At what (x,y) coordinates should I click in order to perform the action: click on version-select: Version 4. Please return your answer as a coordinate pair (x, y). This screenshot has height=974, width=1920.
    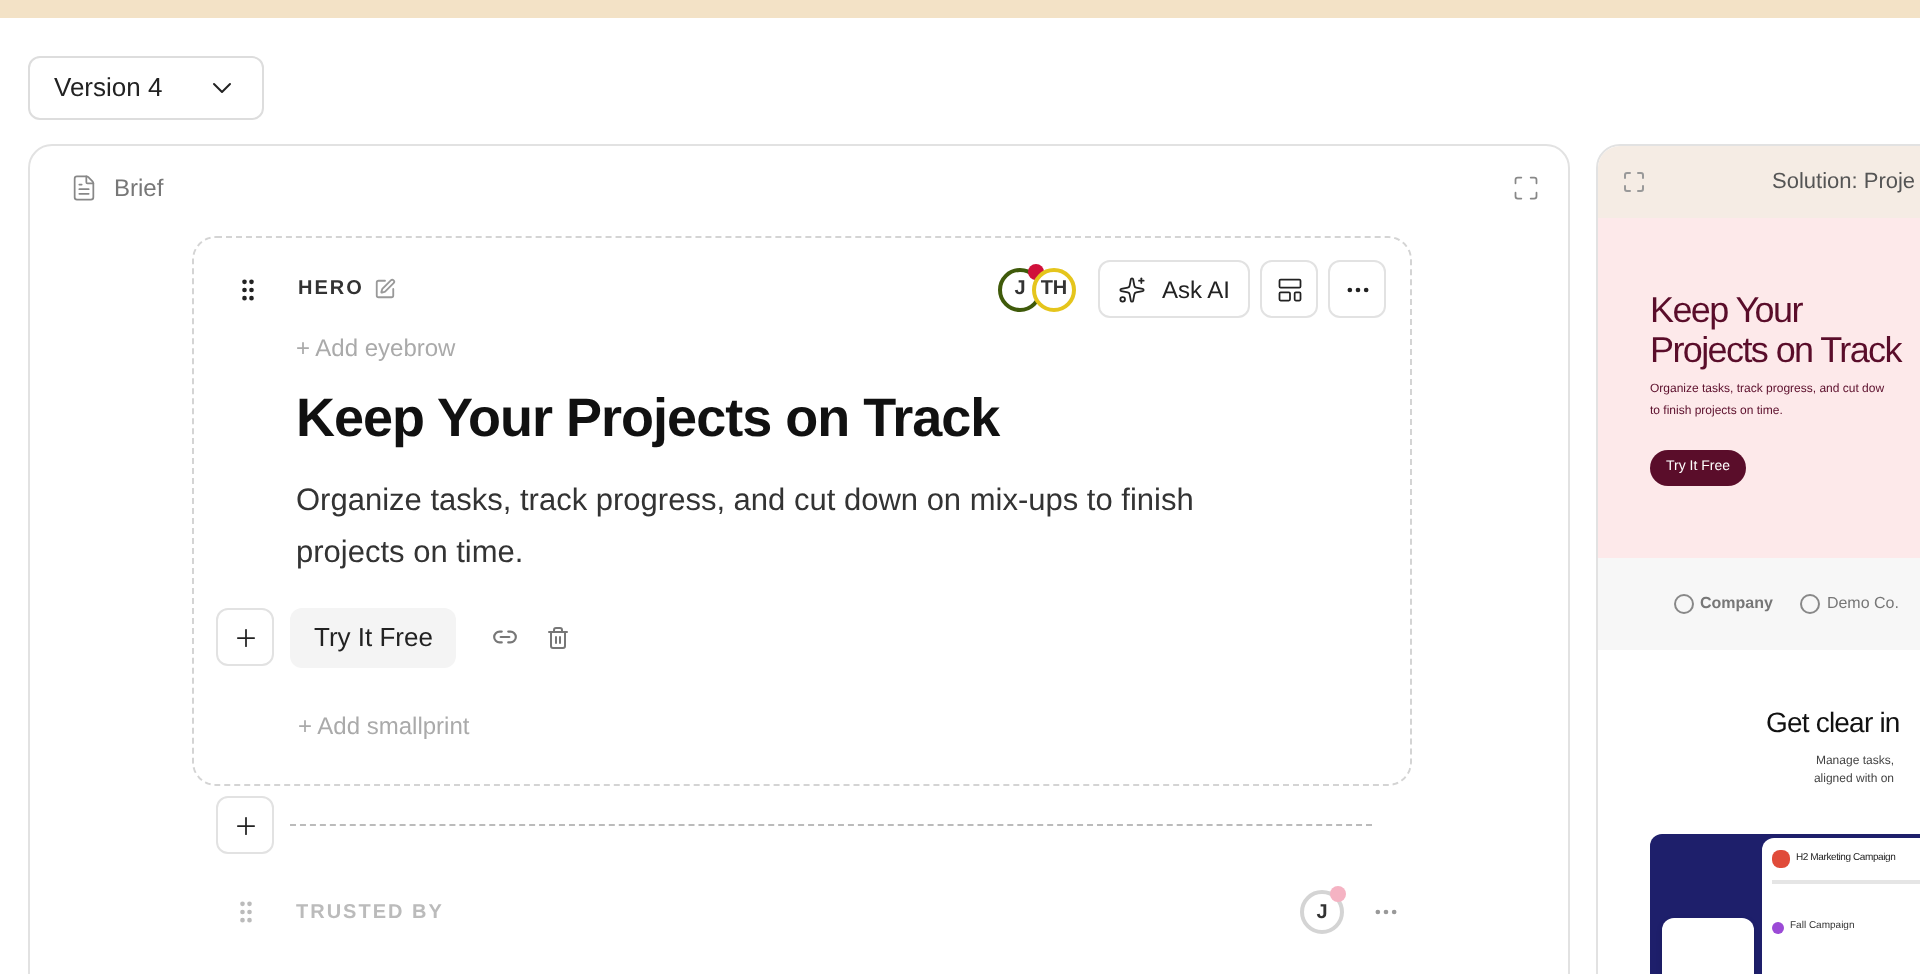
    Looking at the image, I should click on (146, 88).